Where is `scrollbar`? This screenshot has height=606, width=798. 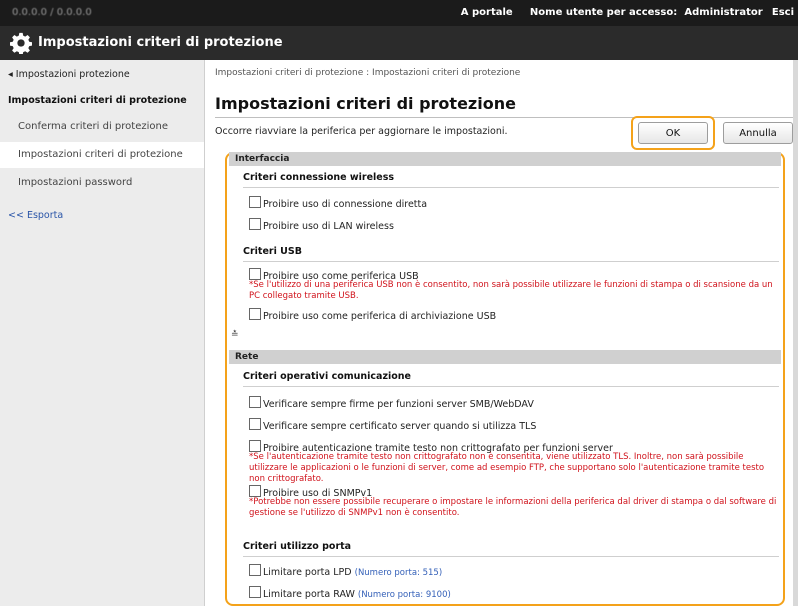
scrollbar is located at coordinates (795, 333).